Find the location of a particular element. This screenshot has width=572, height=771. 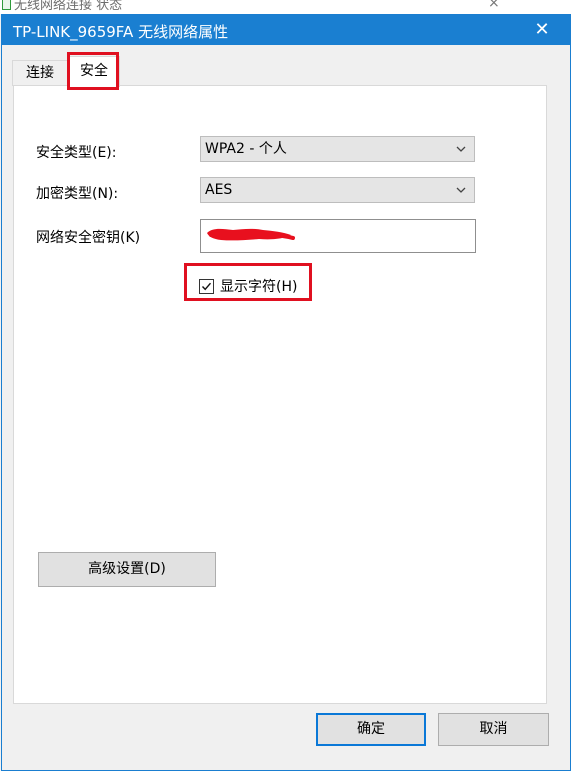

dialog-title: TP-LINK_9659FA 无线网络属性 is located at coordinates (121, 32).